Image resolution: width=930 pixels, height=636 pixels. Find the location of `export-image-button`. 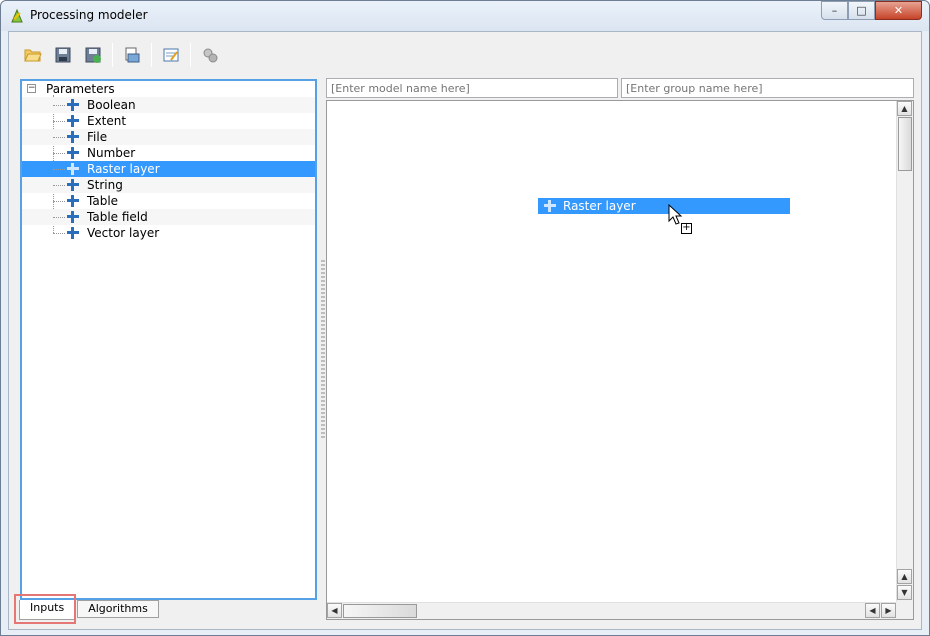

export-image-button is located at coordinates (132, 55).